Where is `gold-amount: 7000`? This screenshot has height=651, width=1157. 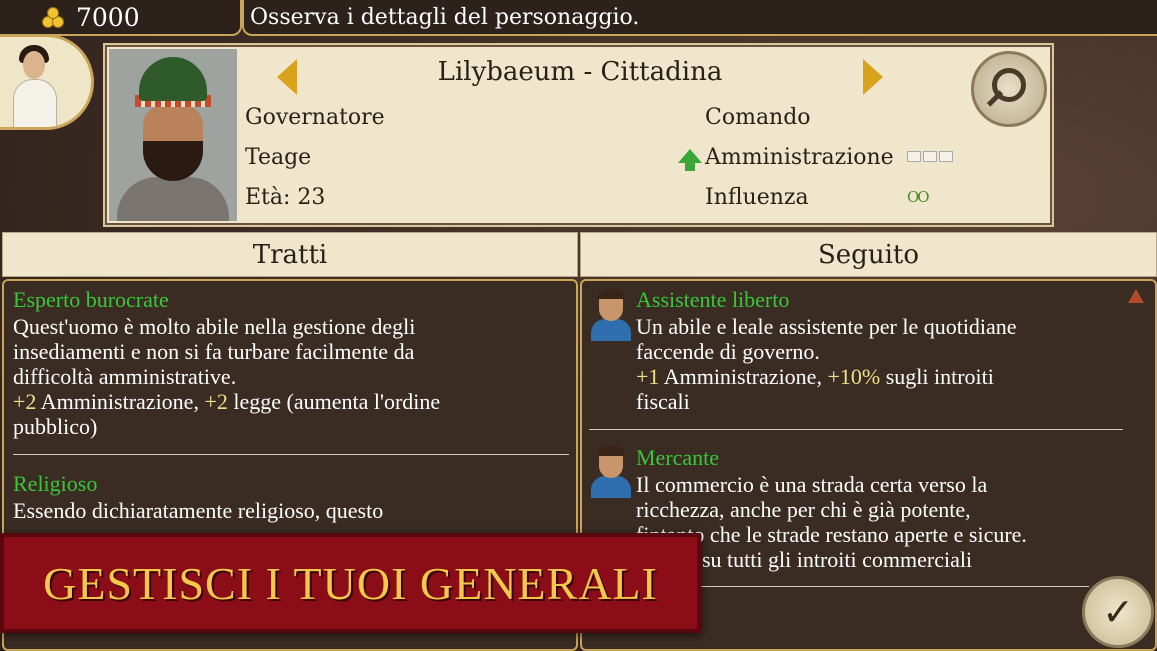
gold-amount: 7000 is located at coordinates (108, 17).